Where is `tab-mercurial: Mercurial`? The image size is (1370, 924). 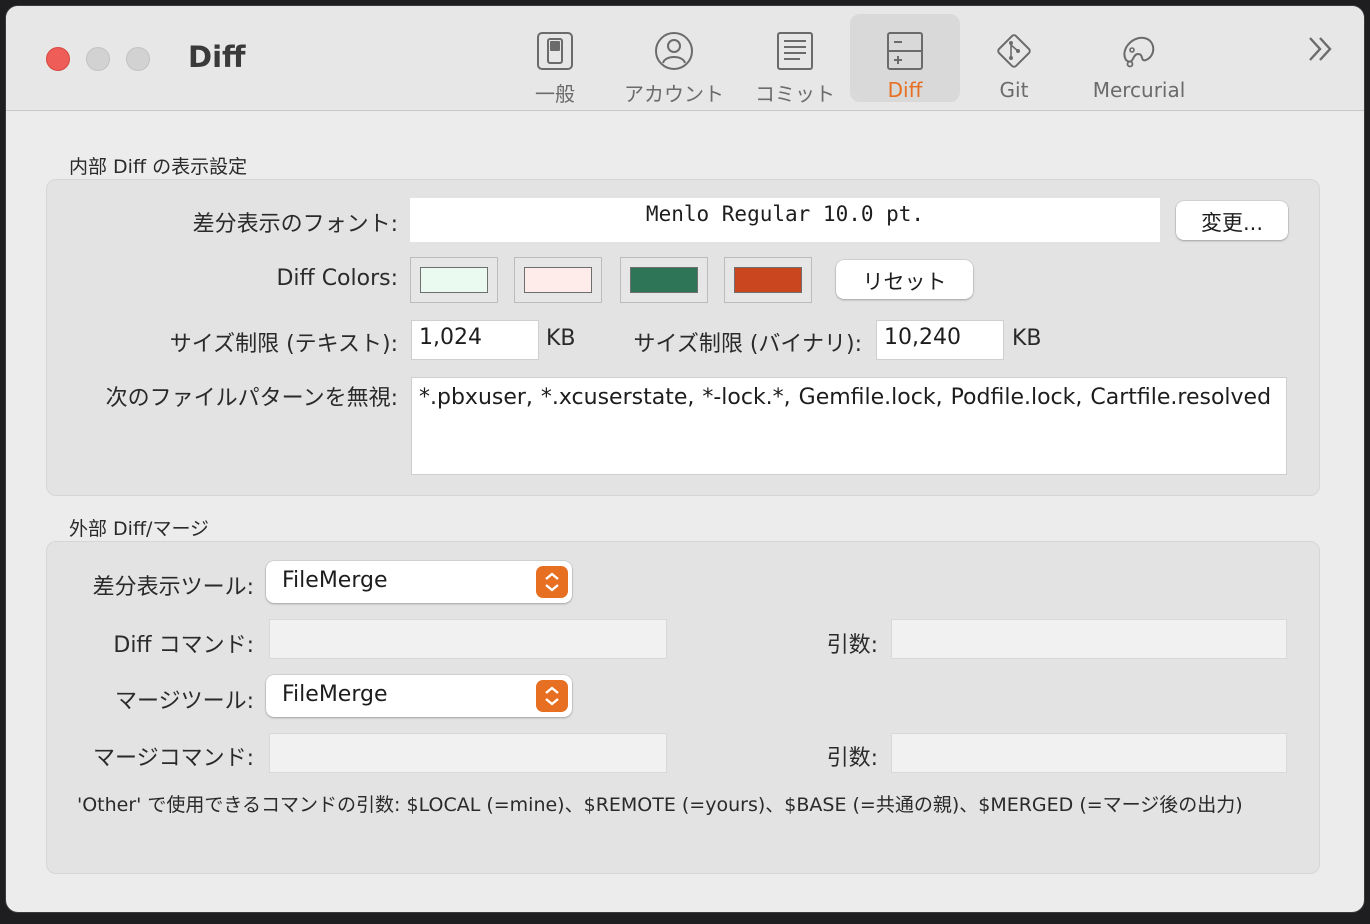 tab-mercurial: Mercurial is located at coordinates (1139, 58).